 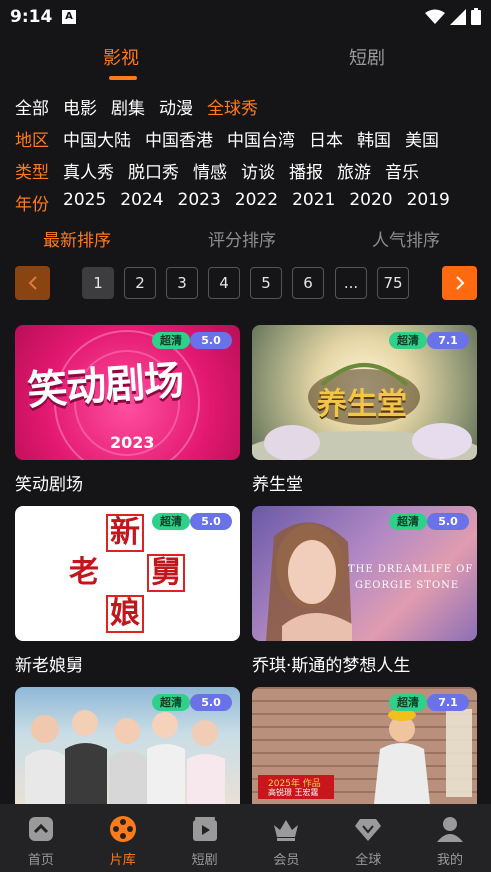 What do you see at coordinates (224, 283) in the screenshot?
I see `page-button: 4` at bounding box center [224, 283].